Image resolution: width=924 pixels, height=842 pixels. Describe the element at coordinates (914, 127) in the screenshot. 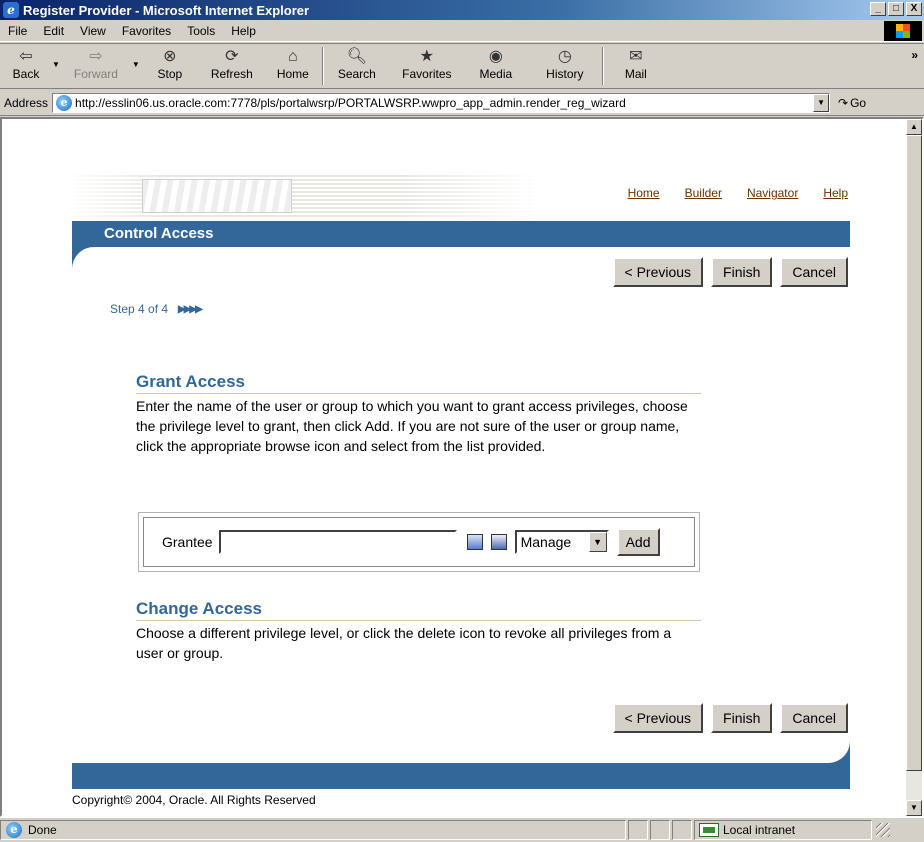

I see `scroll-up-icon: ▲` at that location.